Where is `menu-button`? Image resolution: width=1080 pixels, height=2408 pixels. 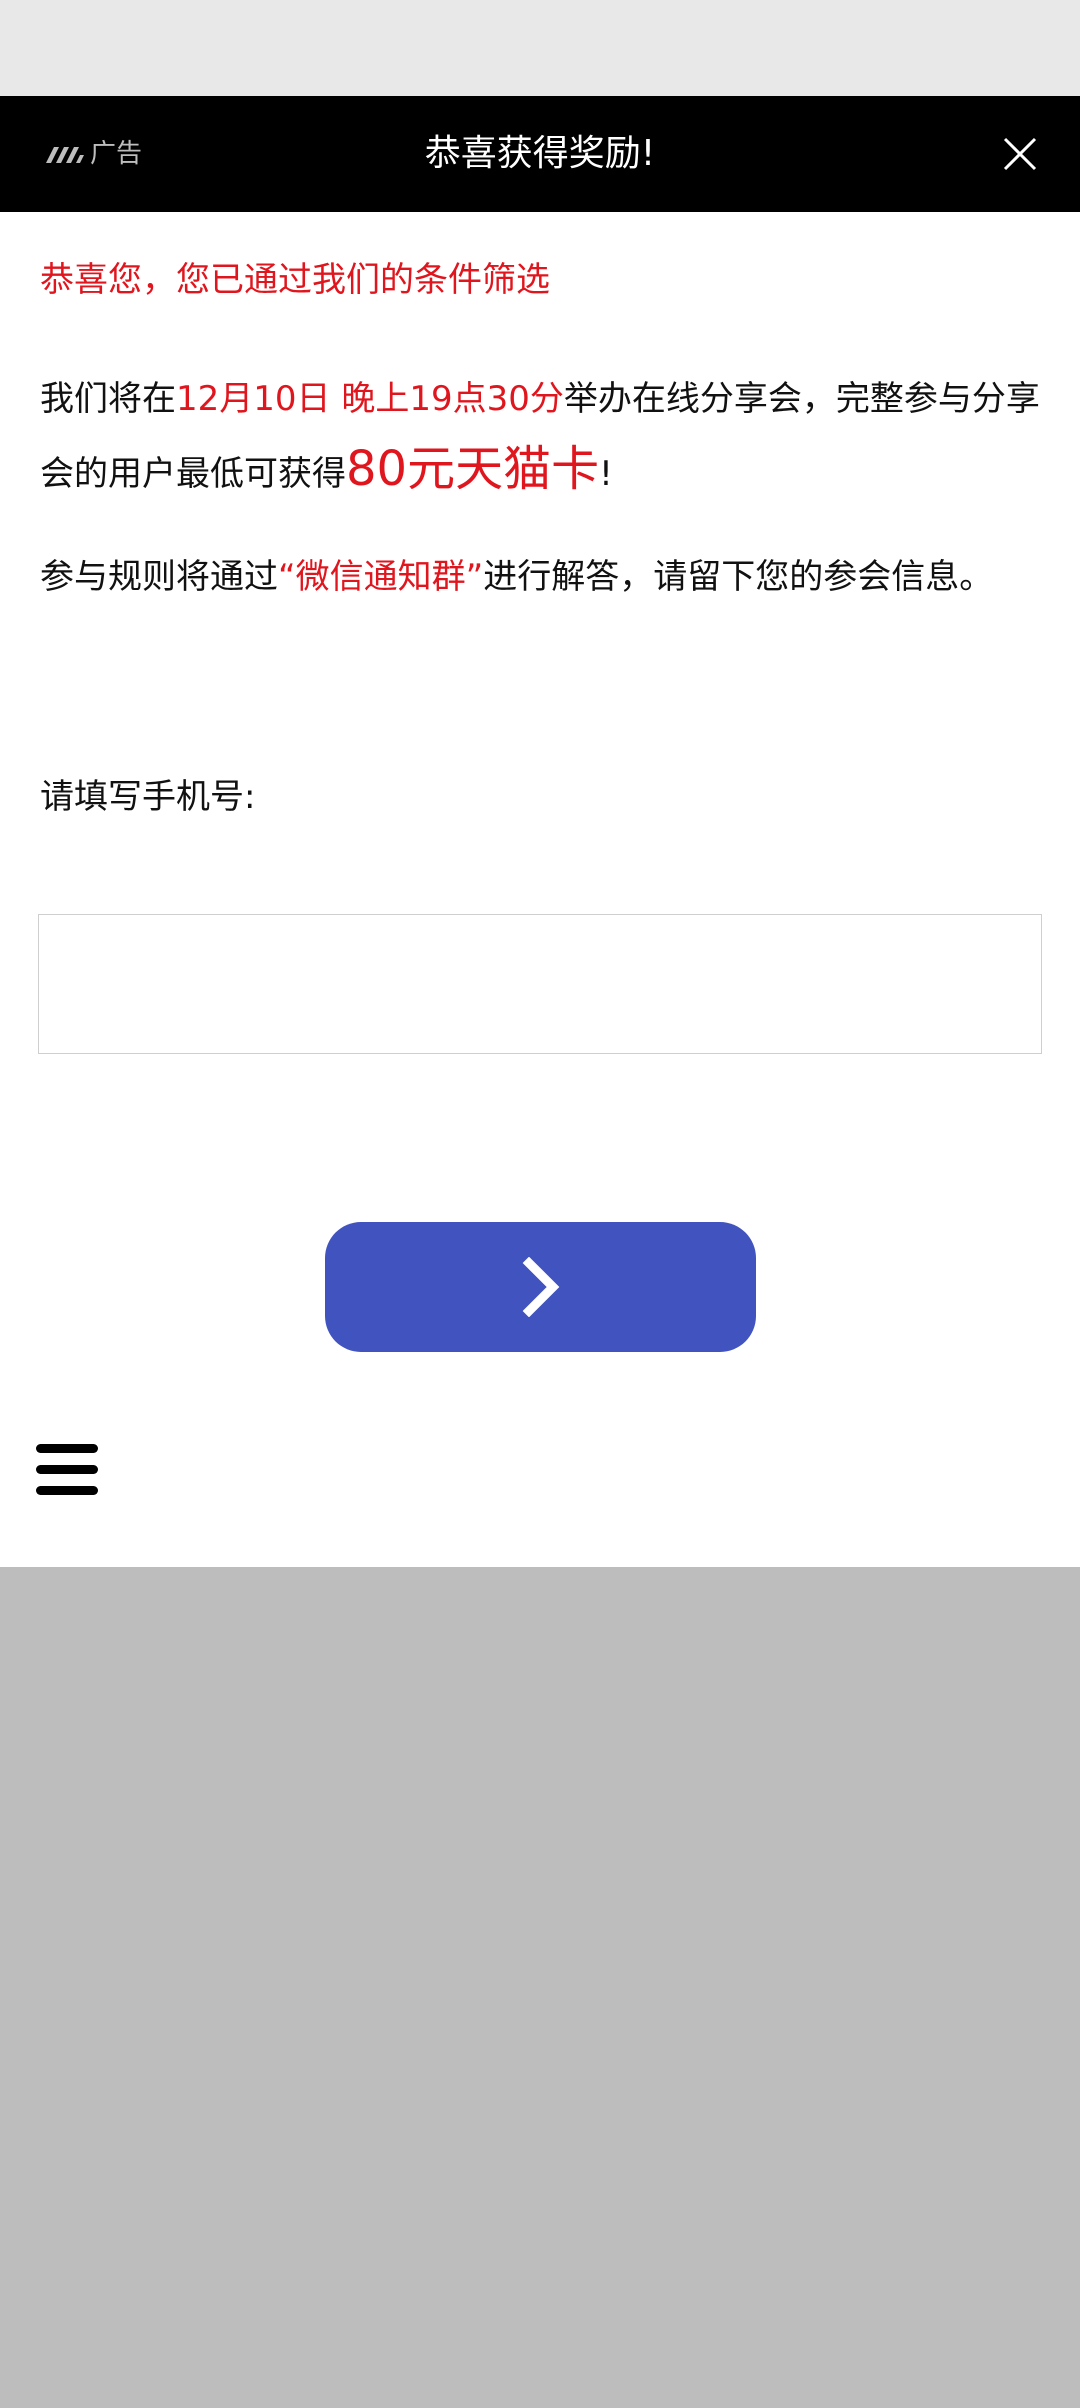 menu-button is located at coordinates (67, 1470).